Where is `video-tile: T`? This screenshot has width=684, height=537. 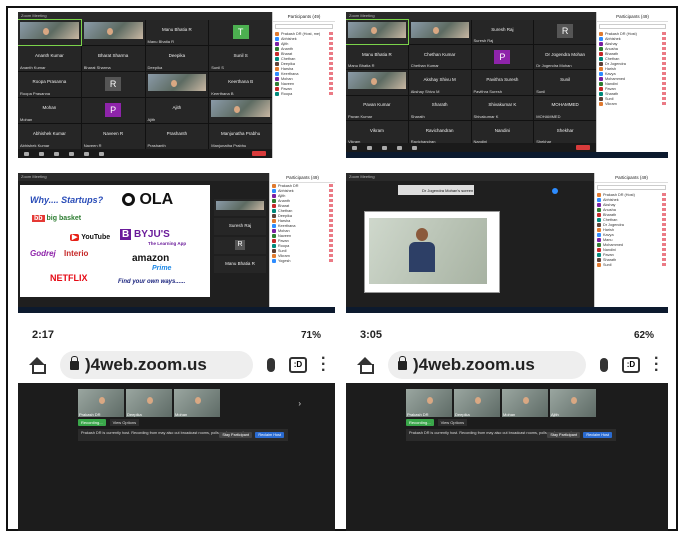 video-tile: T is located at coordinates (240, 32).